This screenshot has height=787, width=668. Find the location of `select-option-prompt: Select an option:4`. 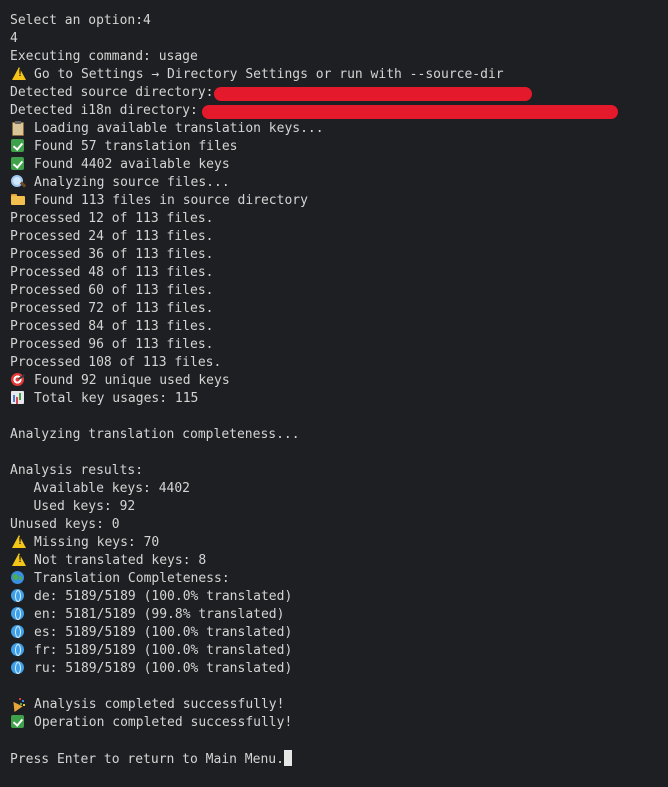

select-option-prompt: Select an option:4 is located at coordinates (339, 21).